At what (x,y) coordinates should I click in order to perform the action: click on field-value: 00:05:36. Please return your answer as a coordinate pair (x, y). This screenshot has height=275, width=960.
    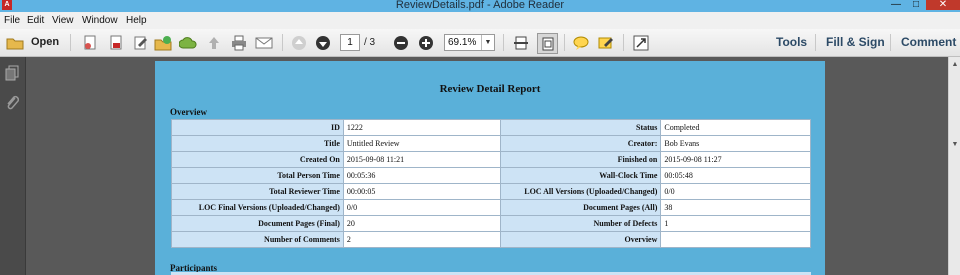
    Looking at the image, I should click on (422, 175).